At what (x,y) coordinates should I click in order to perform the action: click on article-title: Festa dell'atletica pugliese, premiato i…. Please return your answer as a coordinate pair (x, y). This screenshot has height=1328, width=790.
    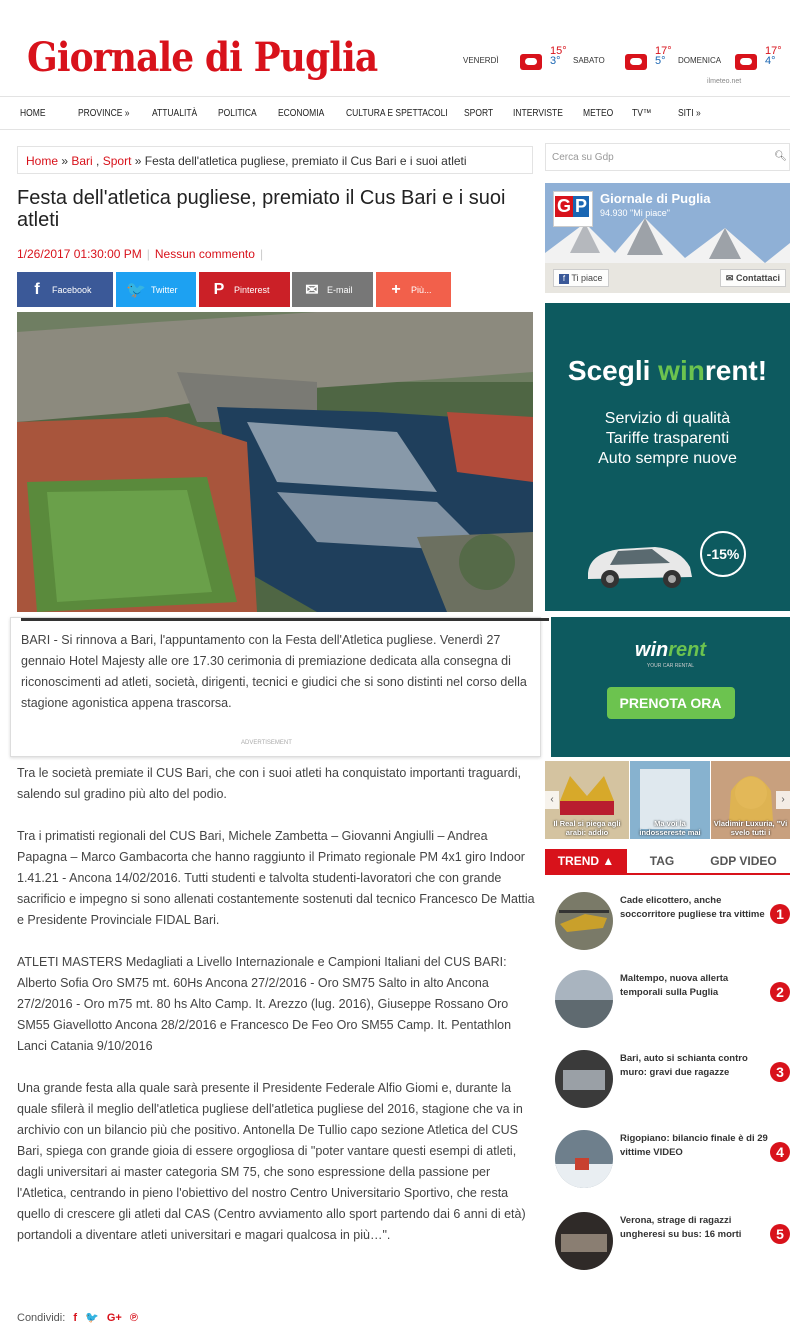
    Looking at the image, I should click on (261, 209).